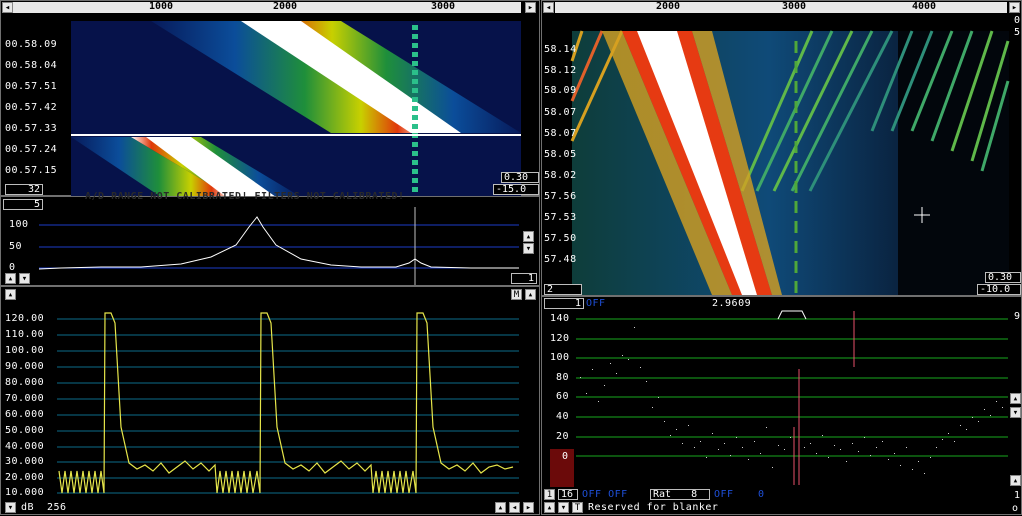 The width and height of the screenshot is (1022, 516). I want to click on timeplot-unit: dB, so click(28, 507).